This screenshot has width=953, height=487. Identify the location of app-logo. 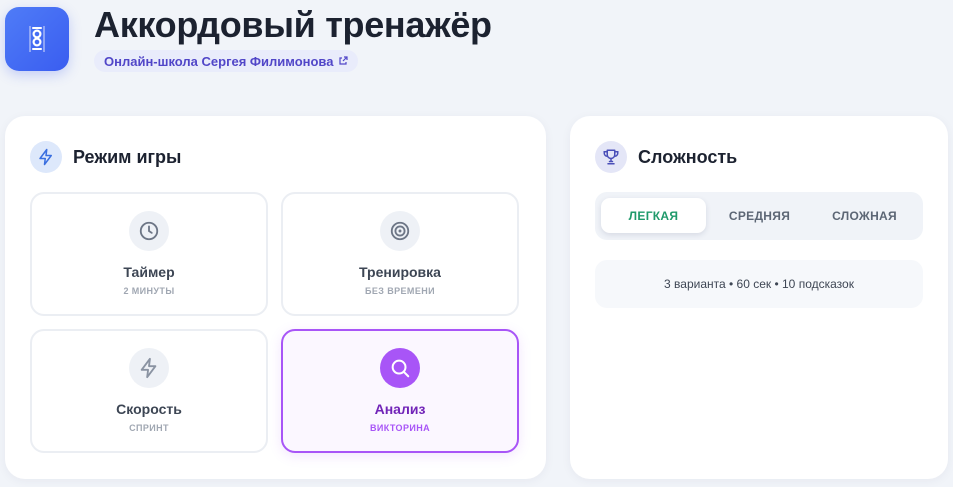
(37, 39).